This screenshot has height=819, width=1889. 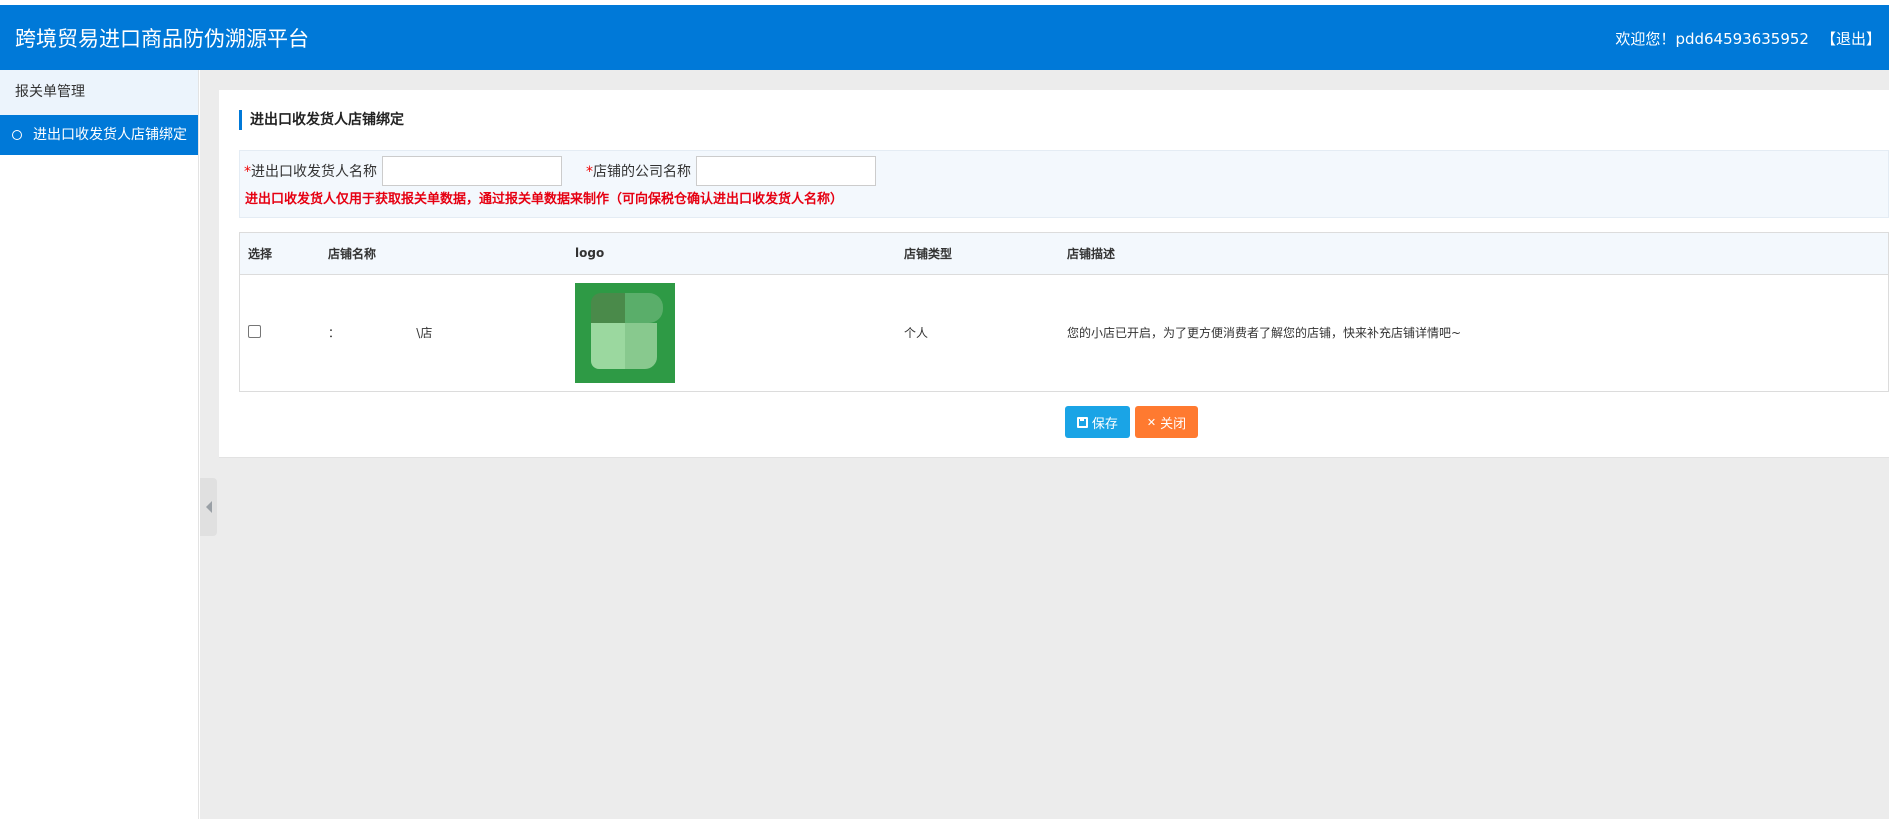 I want to click on close-button: ✕ 关闭, so click(x=1166, y=422).